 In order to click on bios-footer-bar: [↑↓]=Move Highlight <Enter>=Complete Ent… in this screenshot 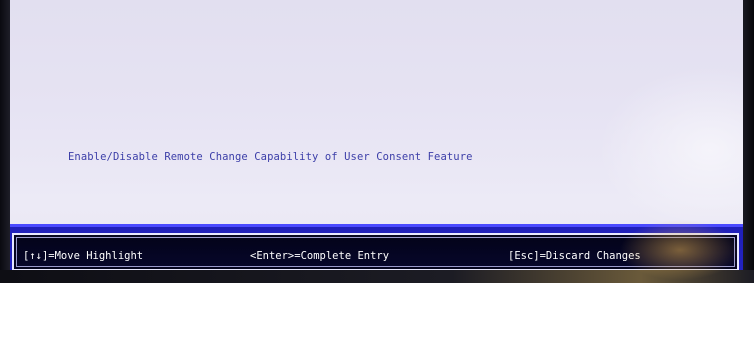, I will do `click(376, 247)`.